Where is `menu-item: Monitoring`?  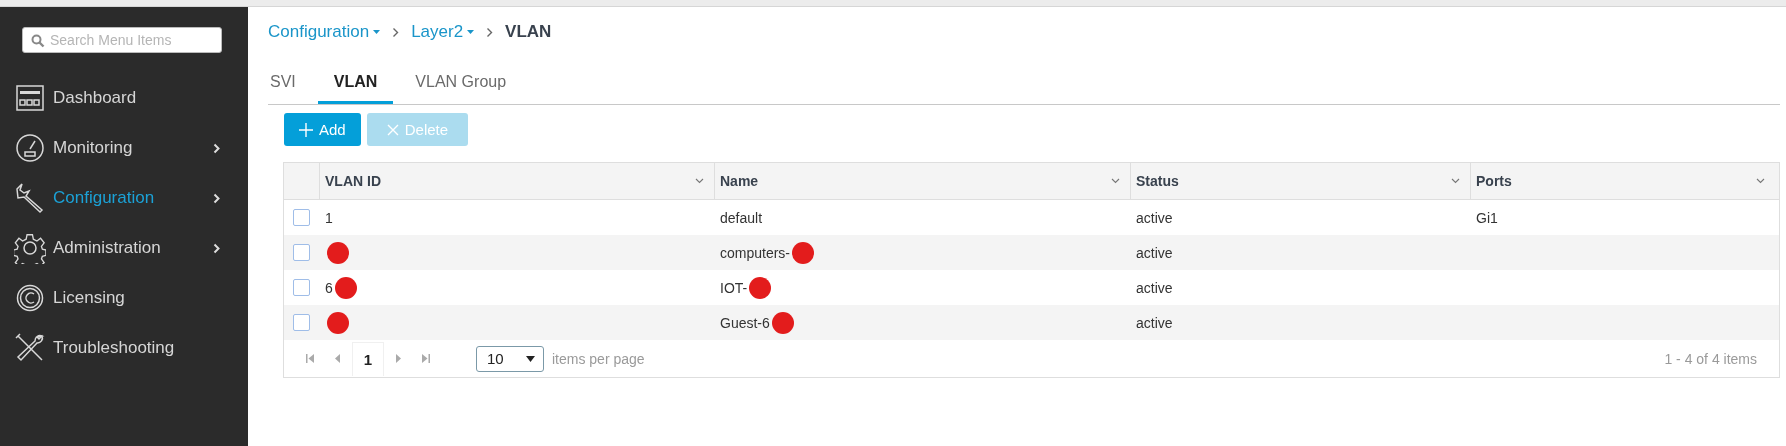
menu-item: Monitoring is located at coordinates (133, 148).